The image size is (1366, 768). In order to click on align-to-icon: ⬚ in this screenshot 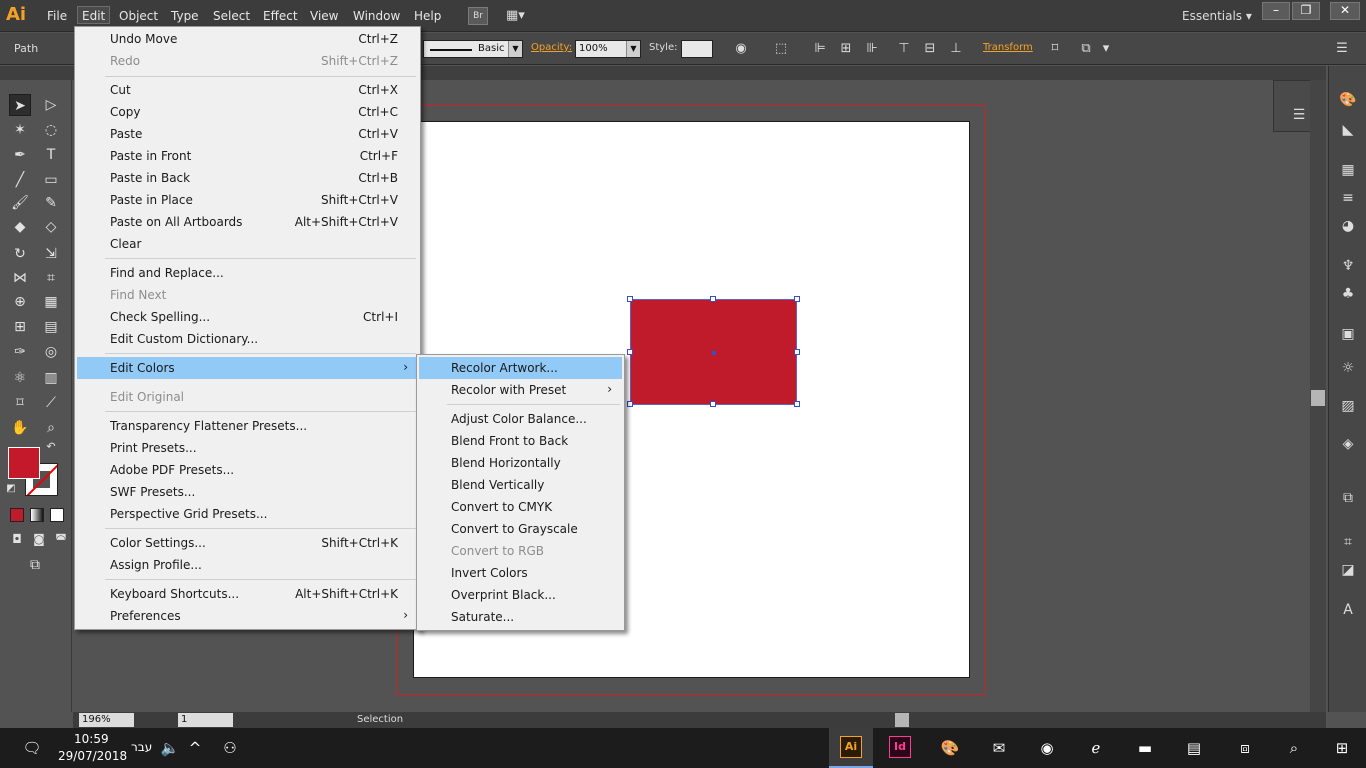, I will do `click(781, 49)`.